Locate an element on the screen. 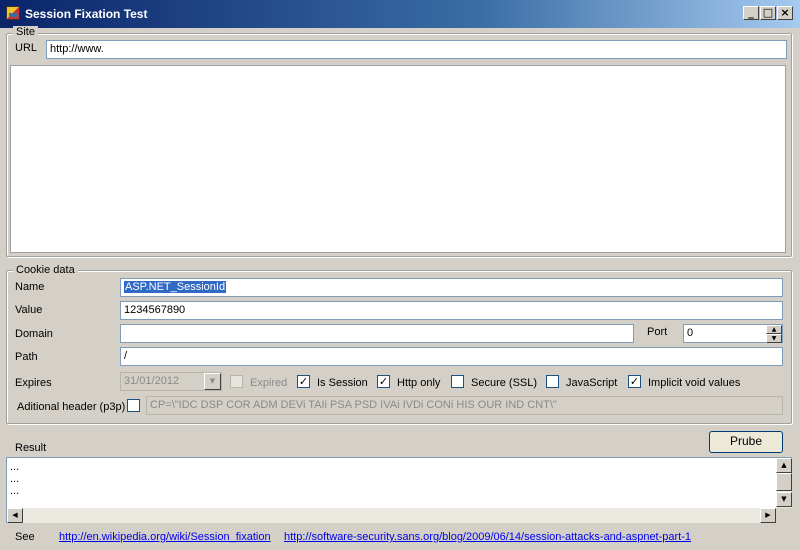 The image size is (800, 550). is-session-label: Is Session is located at coordinates (342, 383).